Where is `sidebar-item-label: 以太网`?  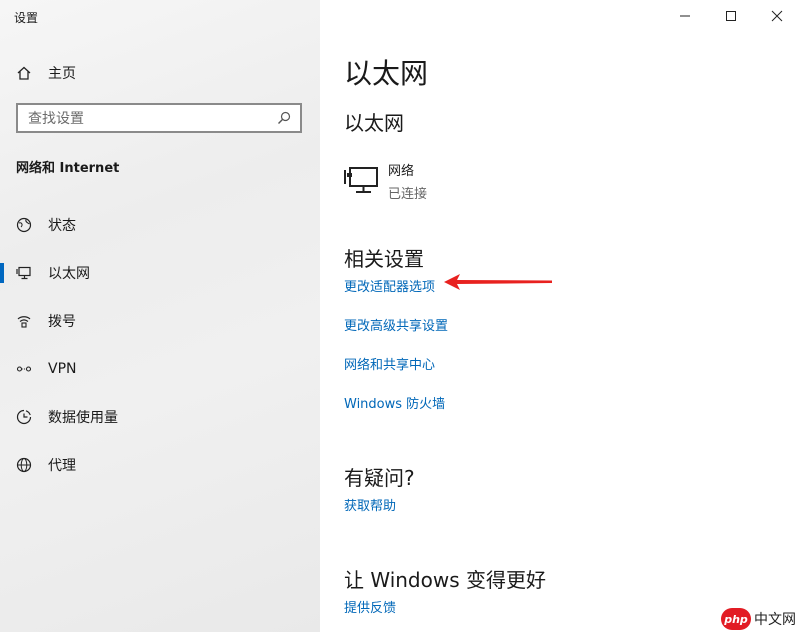
sidebar-item-label: 以太网 is located at coordinates (69, 274).